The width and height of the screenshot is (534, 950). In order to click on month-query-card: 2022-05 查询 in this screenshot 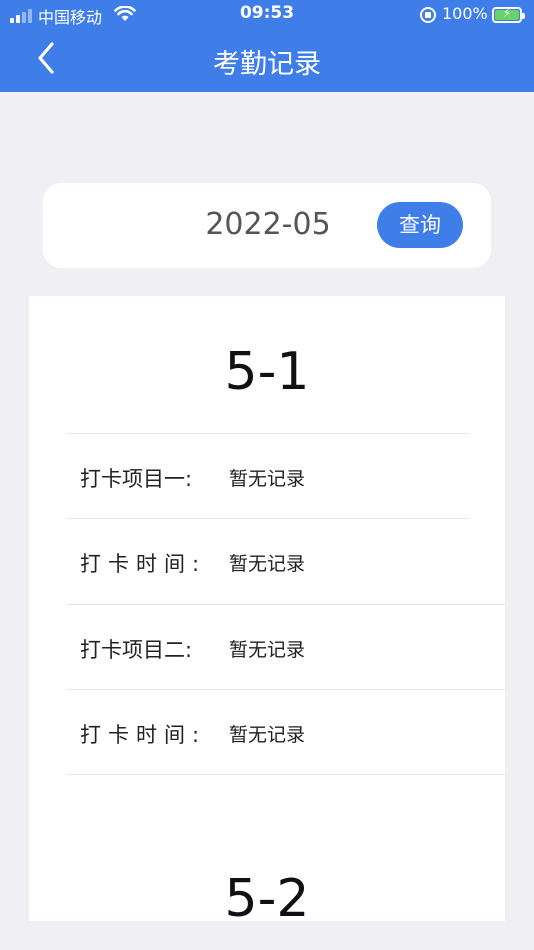, I will do `click(267, 225)`.